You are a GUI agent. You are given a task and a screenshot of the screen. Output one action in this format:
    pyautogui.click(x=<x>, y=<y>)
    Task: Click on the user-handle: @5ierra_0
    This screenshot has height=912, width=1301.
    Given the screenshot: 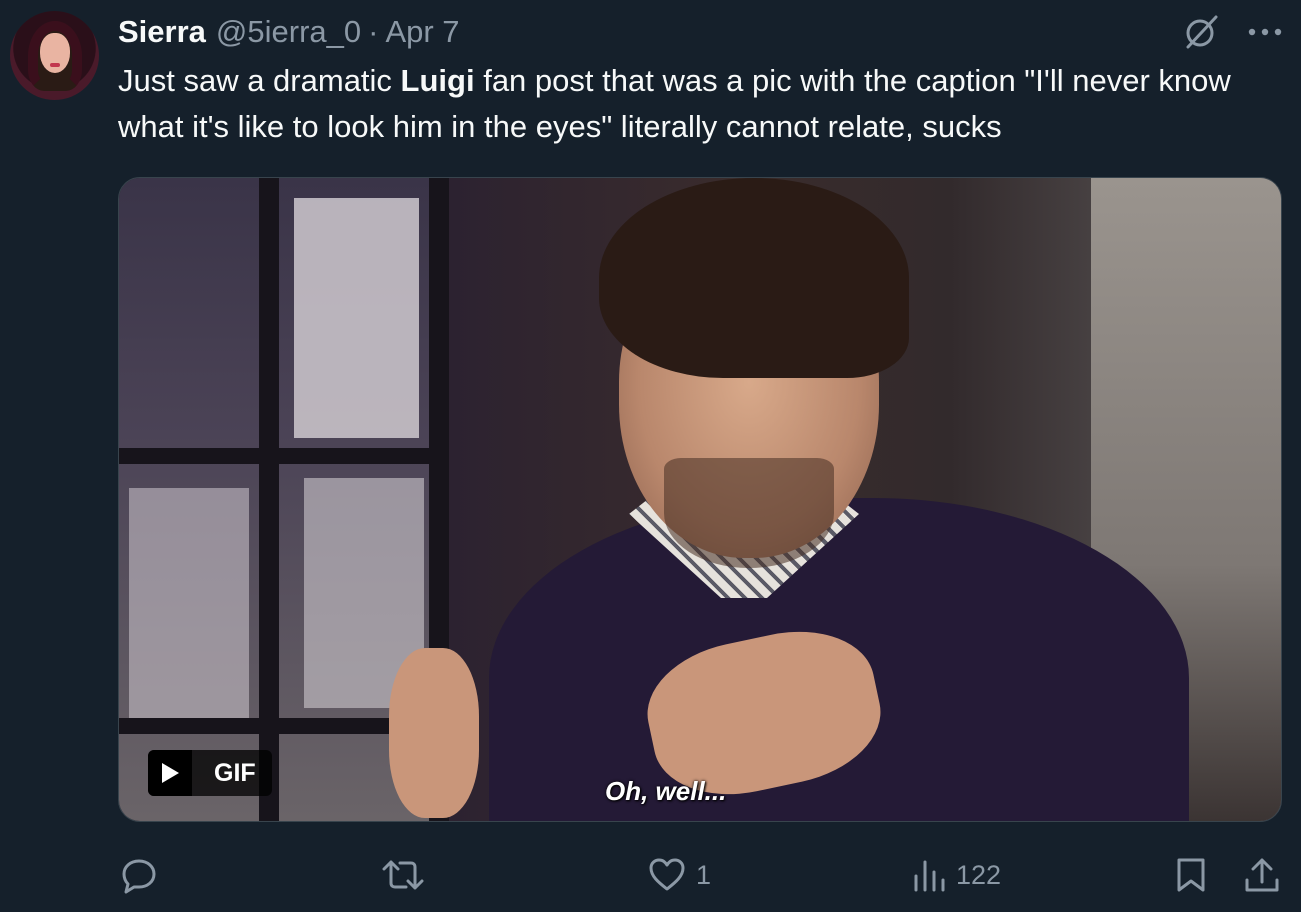 What is the action you would take?
    pyautogui.click(x=288, y=32)
    